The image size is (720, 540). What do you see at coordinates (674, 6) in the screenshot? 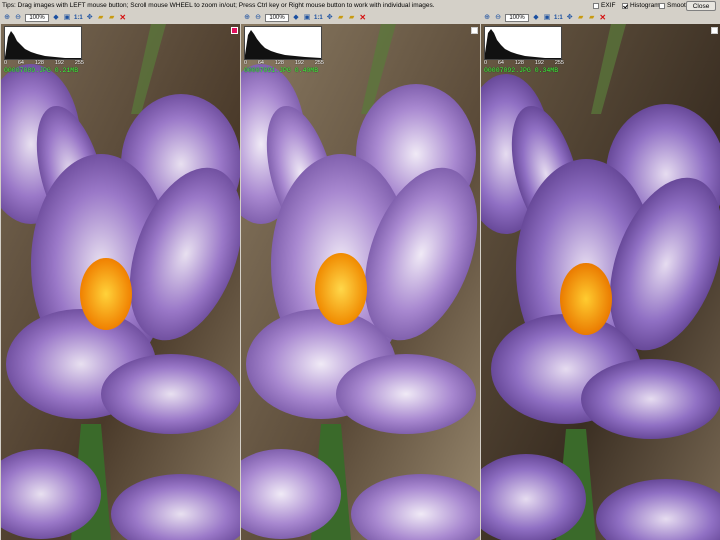
I see `smooth-checkbox: Smooth` at bounding box center [674, 6].